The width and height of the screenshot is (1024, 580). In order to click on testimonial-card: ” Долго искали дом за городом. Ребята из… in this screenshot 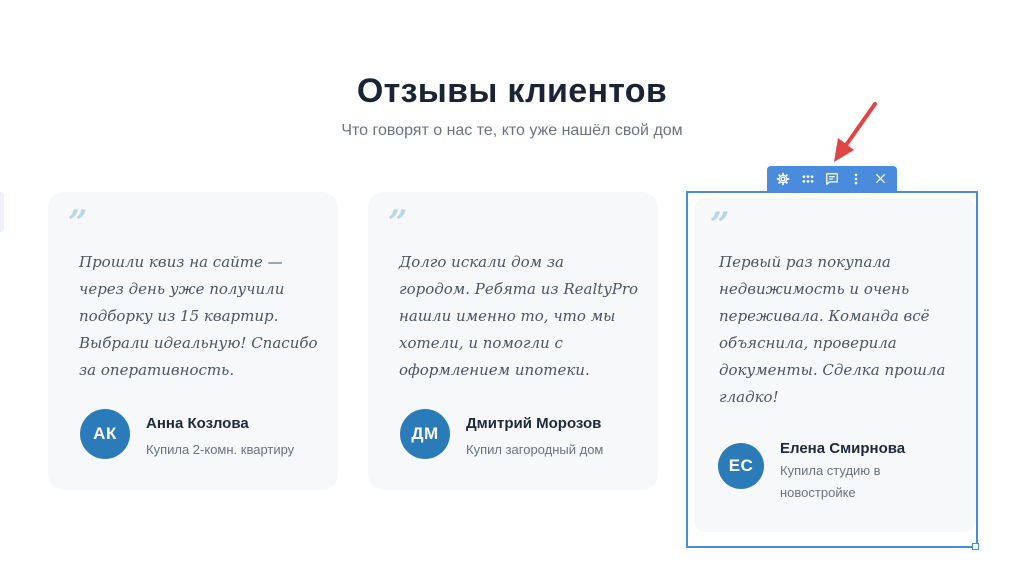, I will do `click(513, 341)`.